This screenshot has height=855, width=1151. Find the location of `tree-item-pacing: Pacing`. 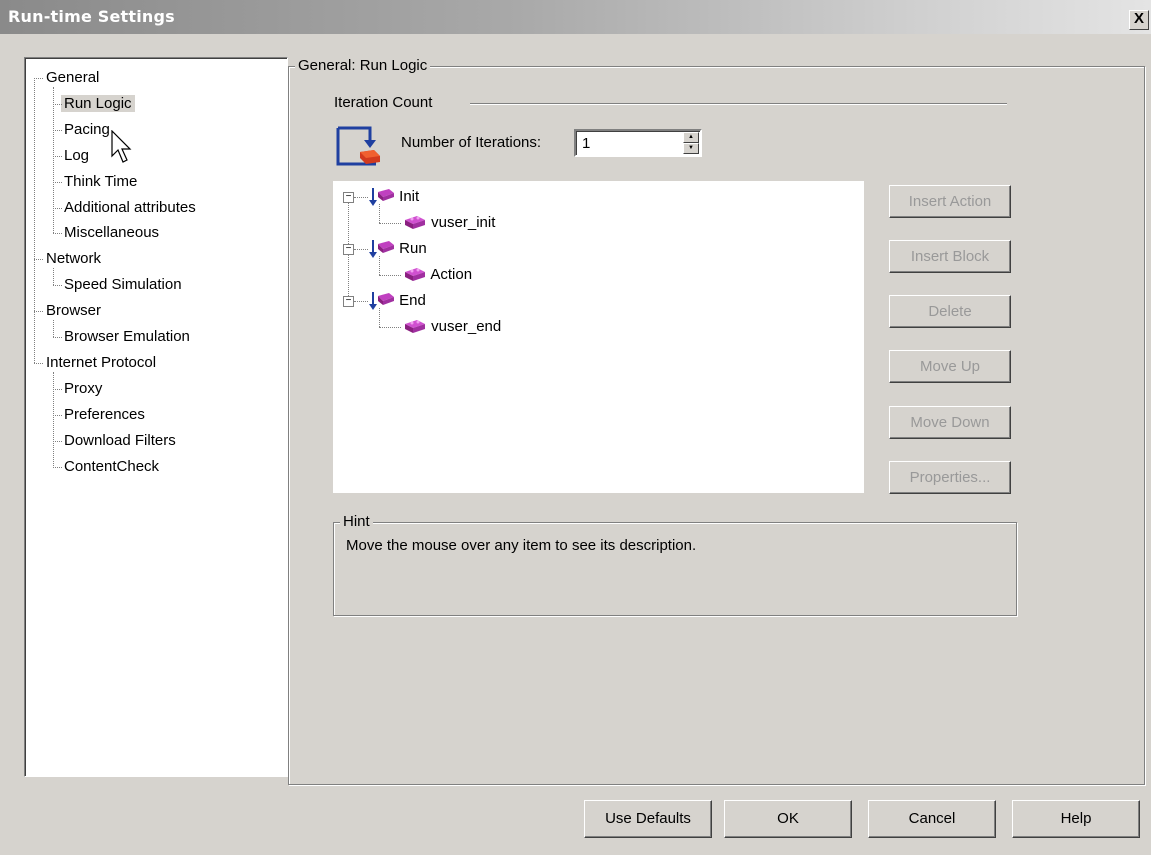

tree-item-pacing: Pacing is located at coordinates (87, 130).